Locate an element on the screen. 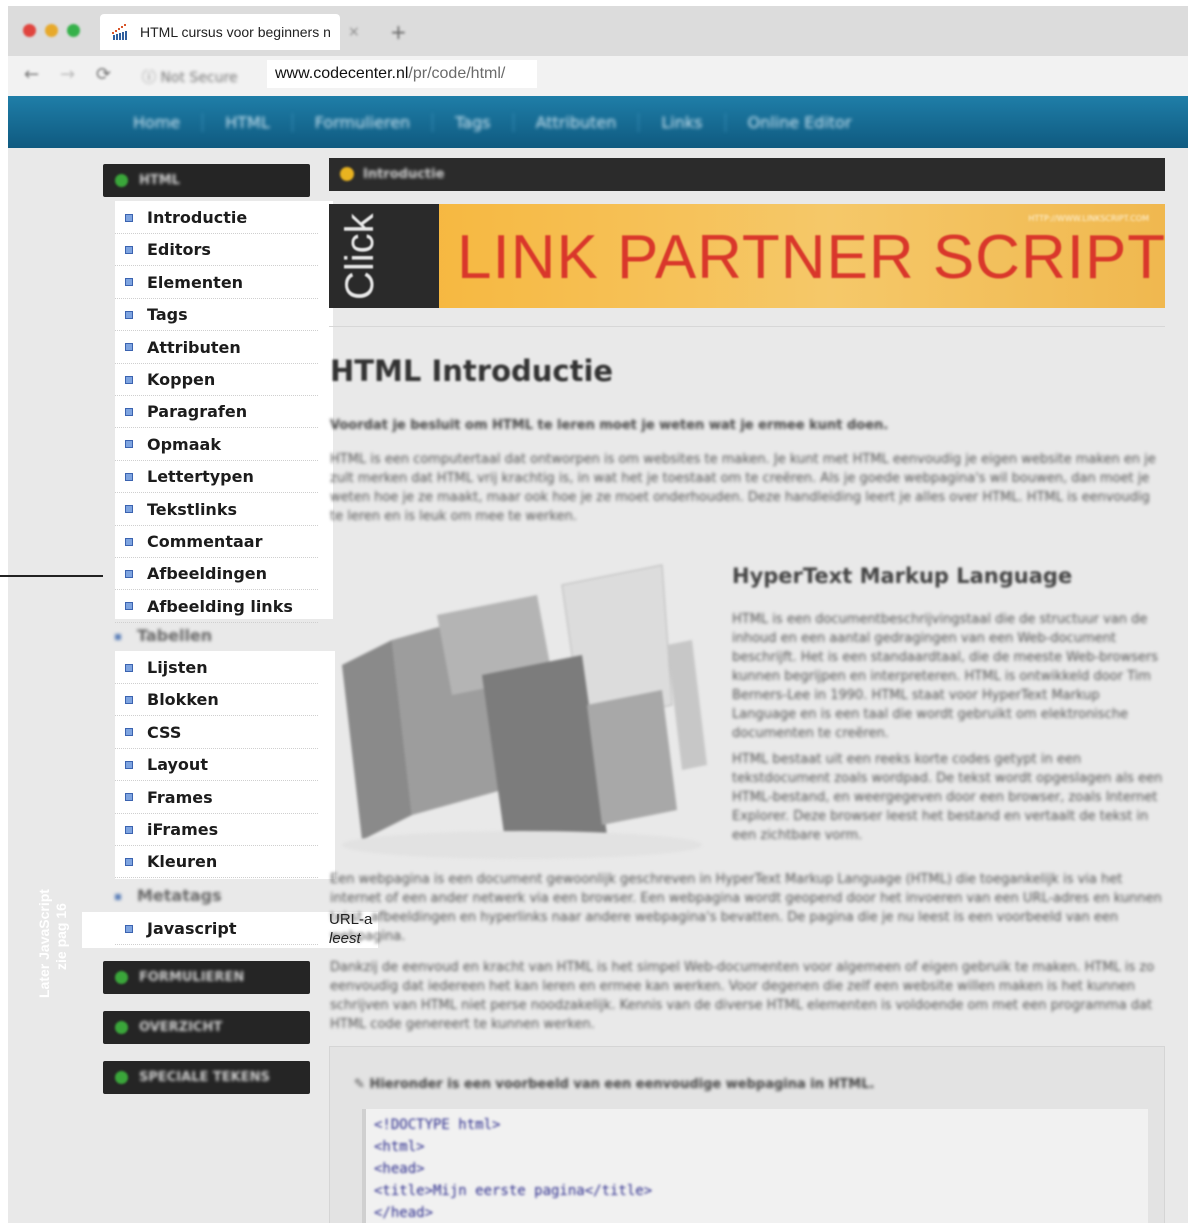 This screenshot has width=1193, height=1223. sidebar-item-commentaar: Commentaar is located at coordinates (216, 542).